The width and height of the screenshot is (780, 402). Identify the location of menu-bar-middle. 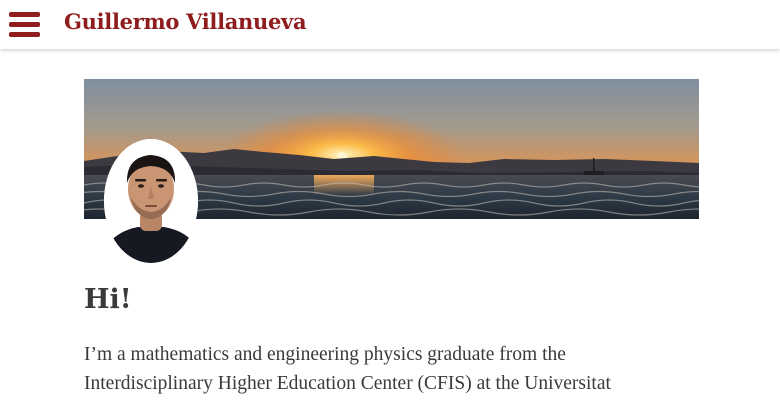
(24, 24).